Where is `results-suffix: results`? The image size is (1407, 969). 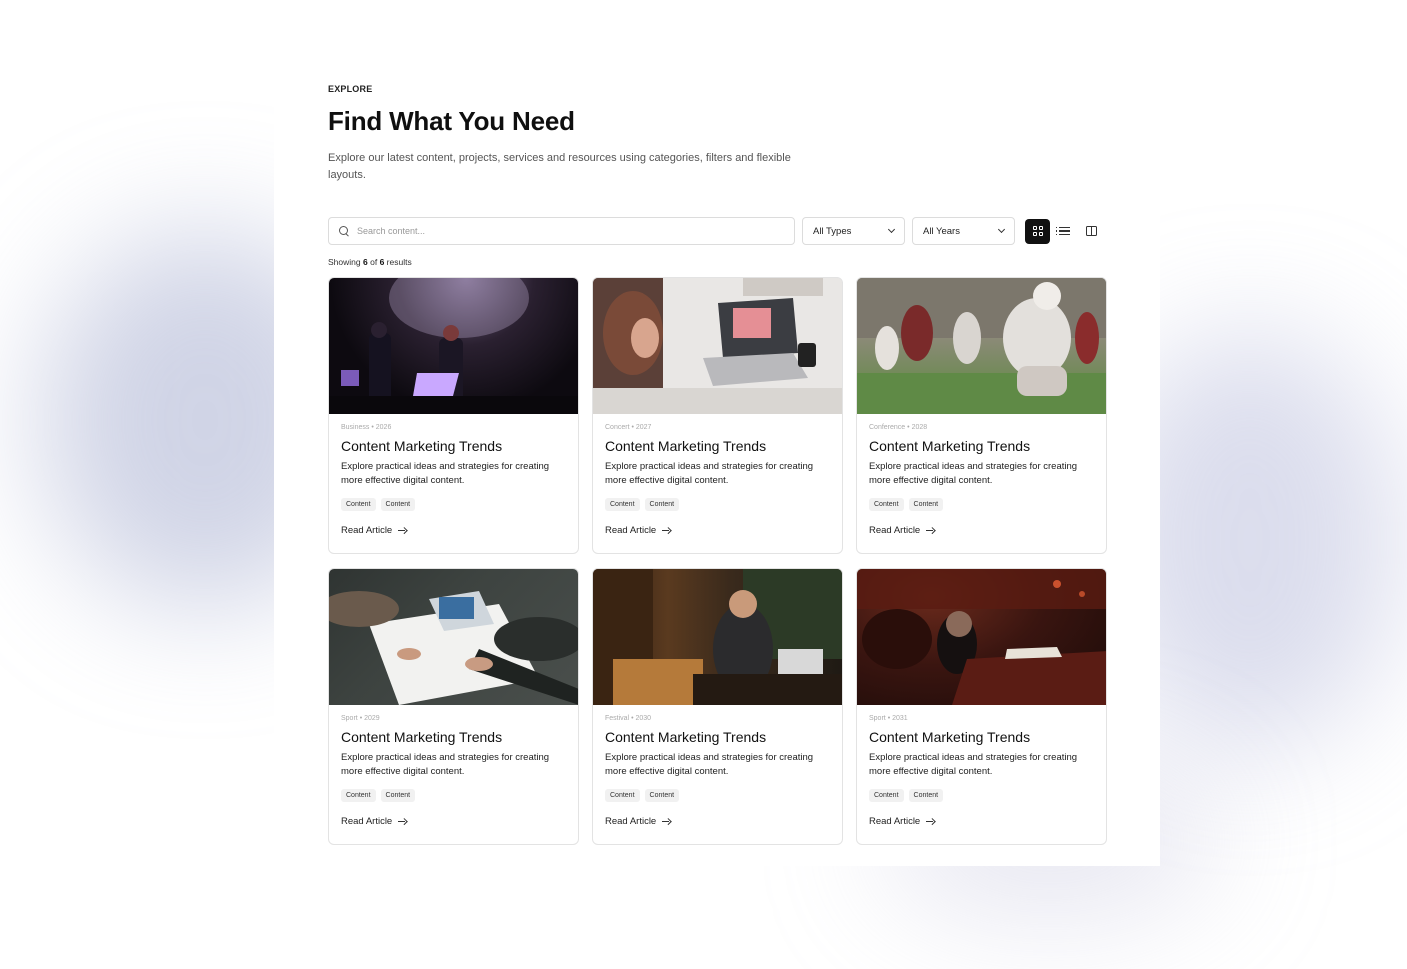 results-suffix: results is located at coordinates (399, 262).